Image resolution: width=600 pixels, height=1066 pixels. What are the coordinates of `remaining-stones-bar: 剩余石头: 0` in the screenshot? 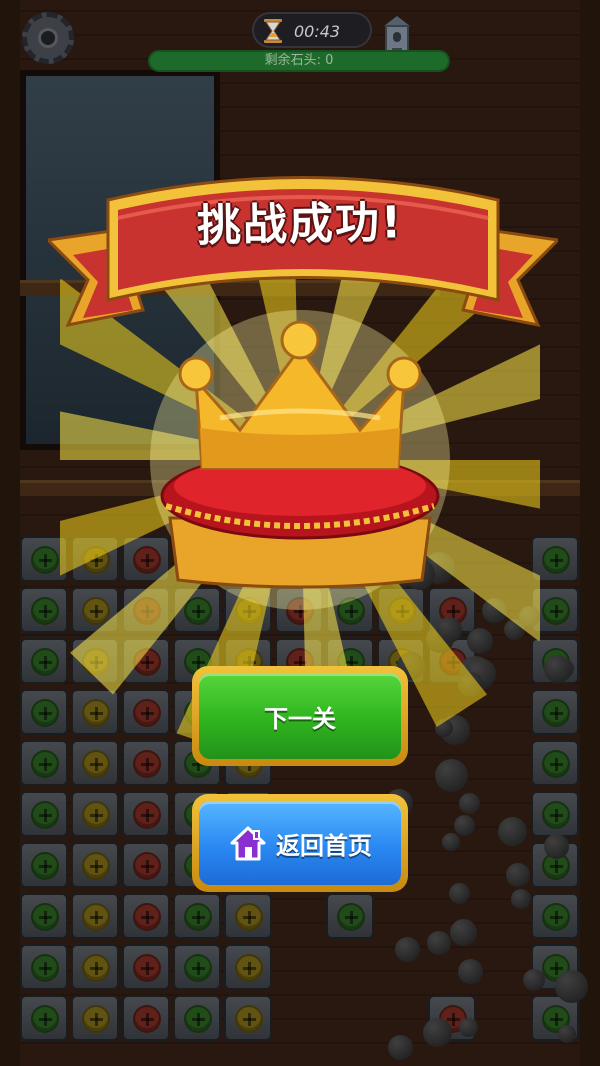 It's located at (299, 61).